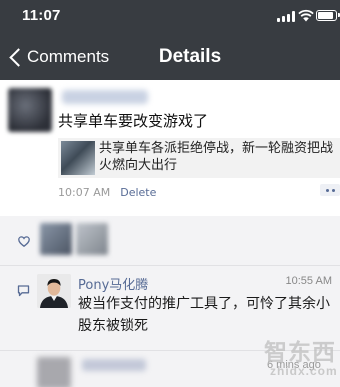 Image resolution: width=340 pixels, height=387 pixels. What do you see at coordinates (216, 157) in the screenshot?
I see `link-title: 共享单车各派拒绝停战，新一轮融资把战火燃向大出行` at bounding box center [216, 157].